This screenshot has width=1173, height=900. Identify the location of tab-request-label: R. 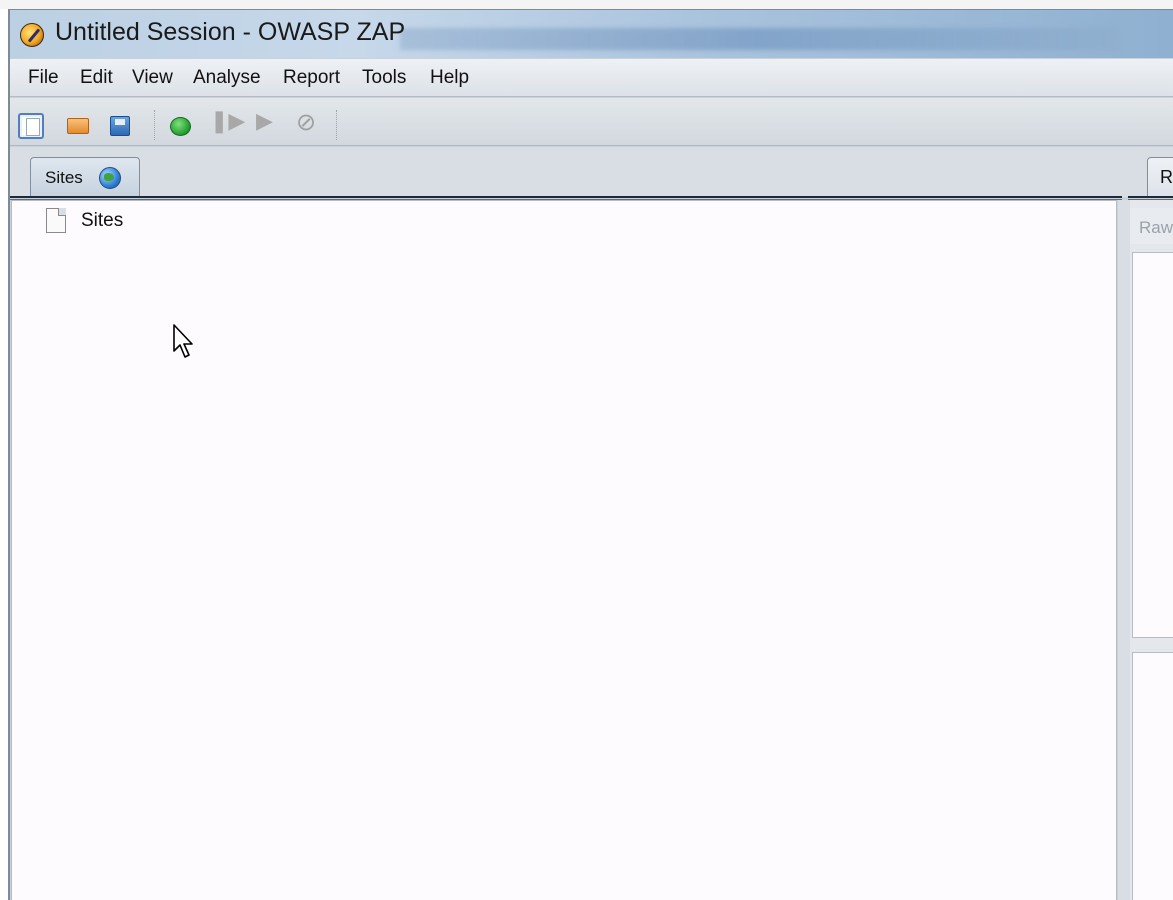
(1166, 177).